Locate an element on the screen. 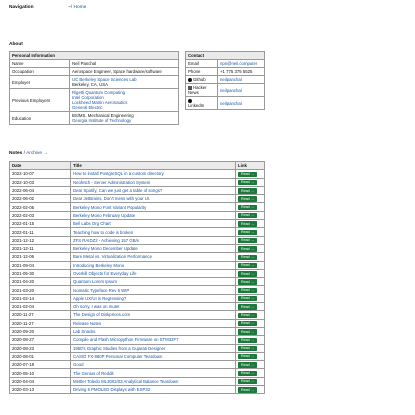 The width and height of the screenshot is (415, 415). note-title-link: Introducing Berkeley Mono is located at coordinates (98, 265).